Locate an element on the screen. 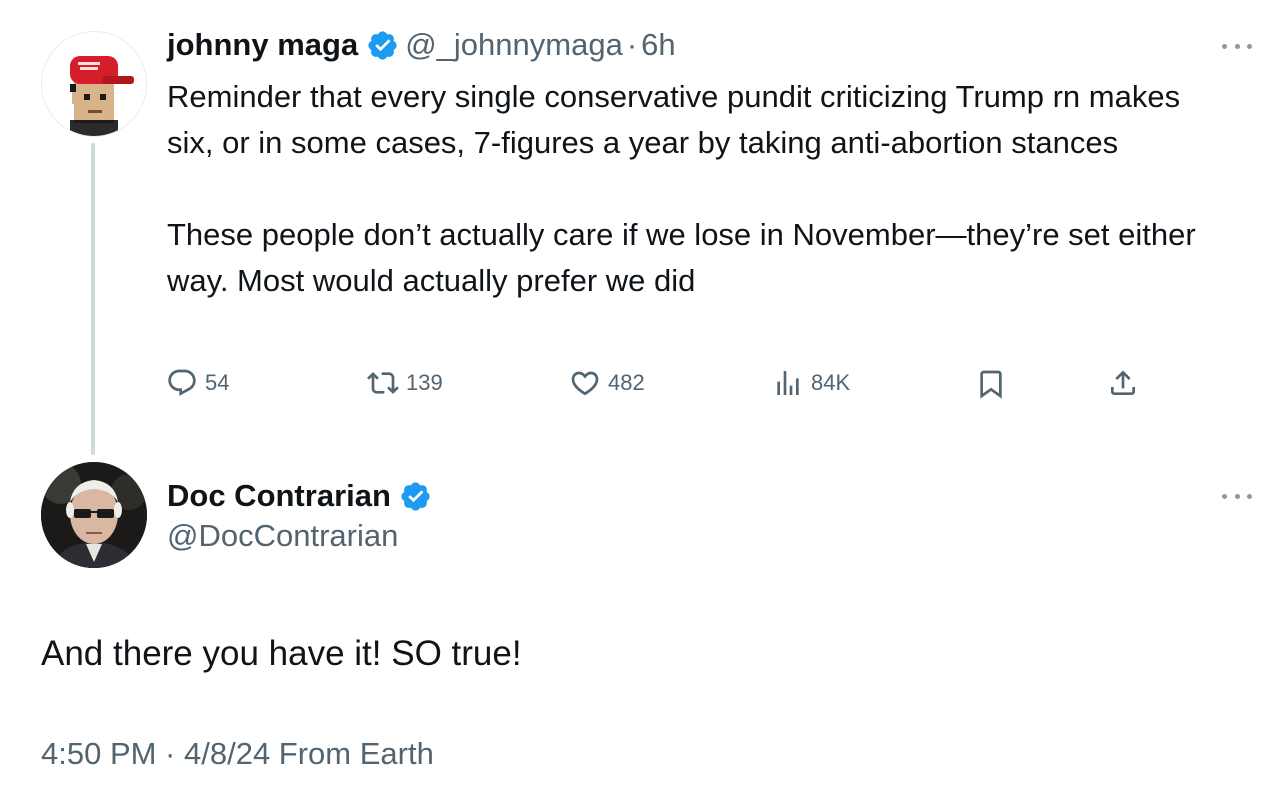 The width and height of the screenshot is (1277, 801). thread-connector-line is located at coordinates (93, 299).